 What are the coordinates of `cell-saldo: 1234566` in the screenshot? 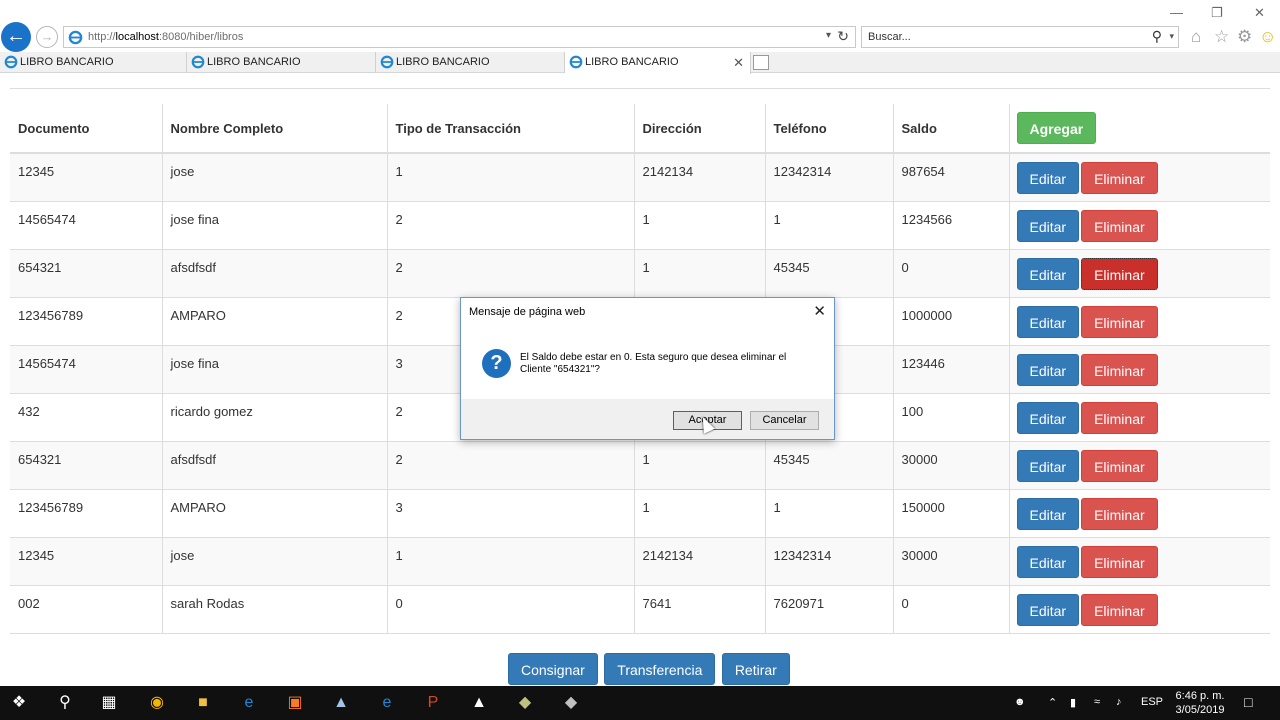 It's located at (951, 224).